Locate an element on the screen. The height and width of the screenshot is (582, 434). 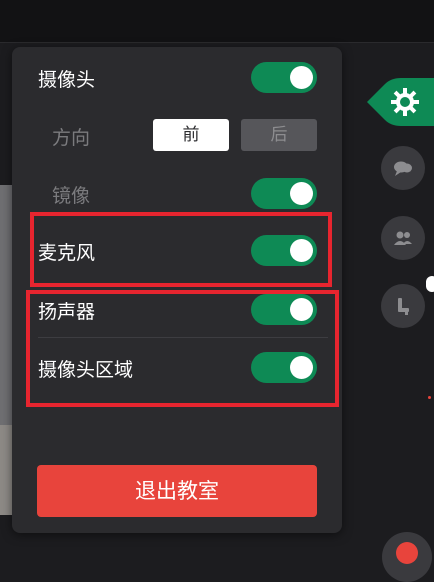
indicator-dot is located at coordinates (429, 397).